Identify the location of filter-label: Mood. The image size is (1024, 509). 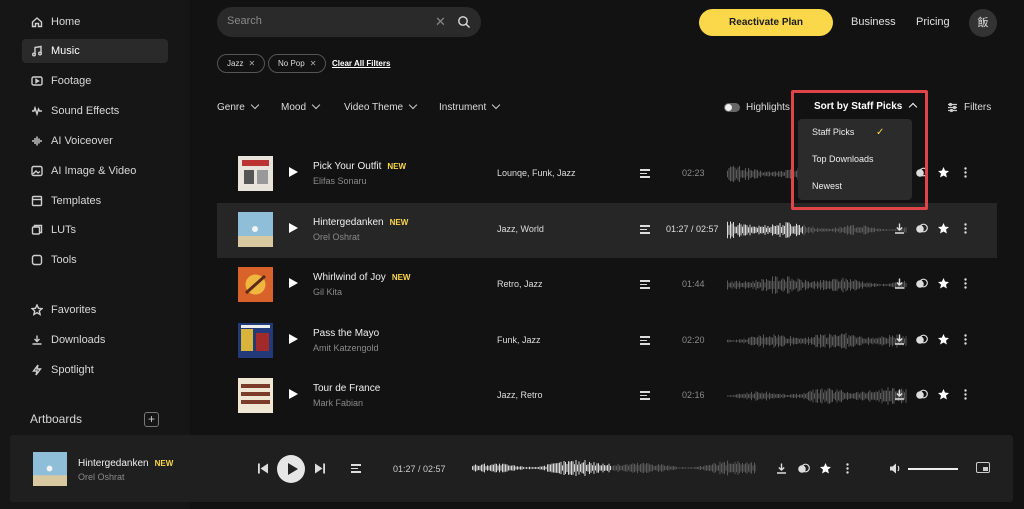
(294, 107).